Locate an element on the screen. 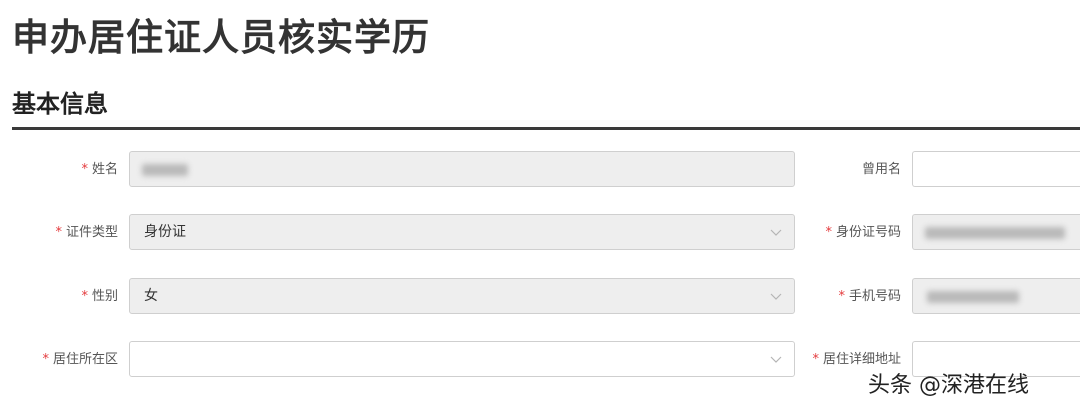 This screenshot has height=415, width=1080. phone-field is located at coordinates (996, 296).